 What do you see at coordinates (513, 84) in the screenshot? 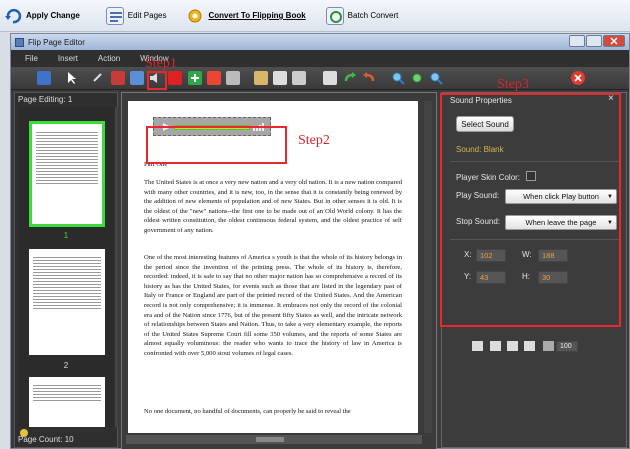
I see `step3-label: Step3` at bounding box center [513, 84].